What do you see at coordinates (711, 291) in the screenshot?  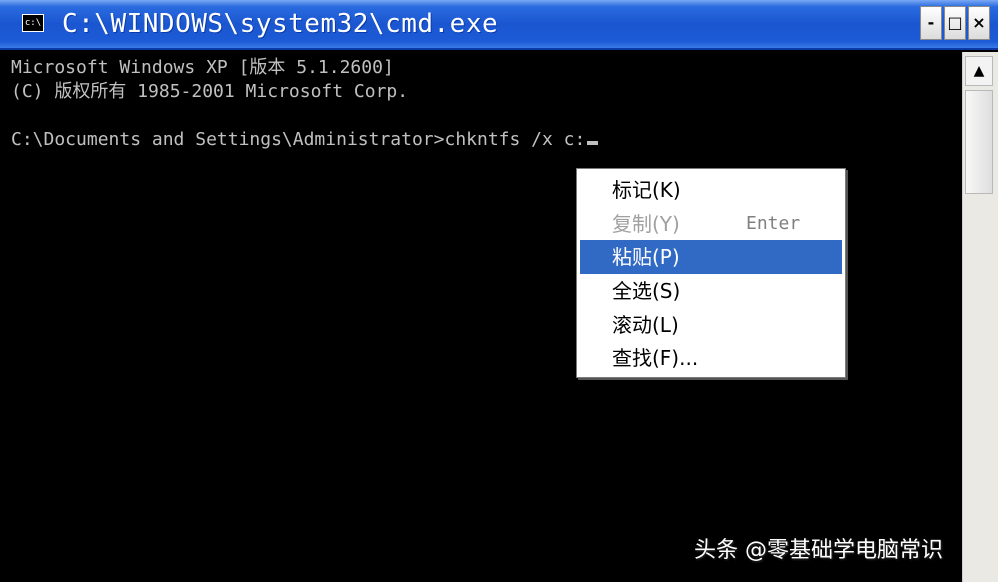 I see `menu-item-select-all: 全选(S)` at bounding box center [711, 291].